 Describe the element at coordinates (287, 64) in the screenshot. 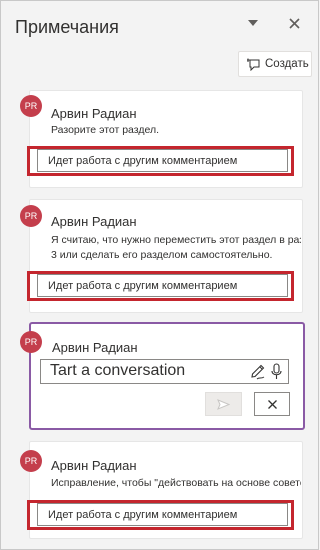

I see `new-comment-label: Создать` at that location.